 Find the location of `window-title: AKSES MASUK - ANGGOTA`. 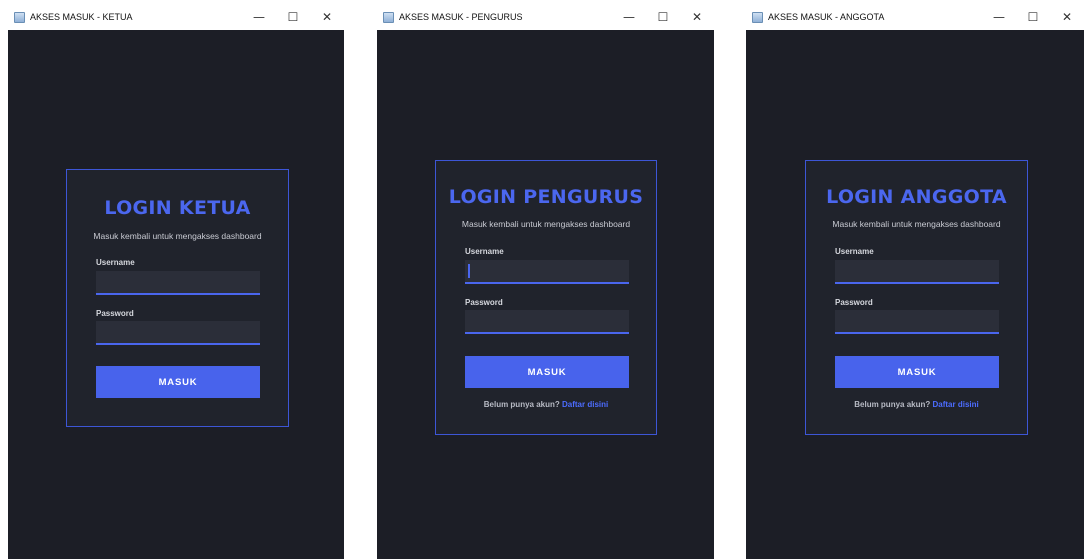

window-title: AKSES MASUK - ANGGOTA is located at coordinates (826, 17).